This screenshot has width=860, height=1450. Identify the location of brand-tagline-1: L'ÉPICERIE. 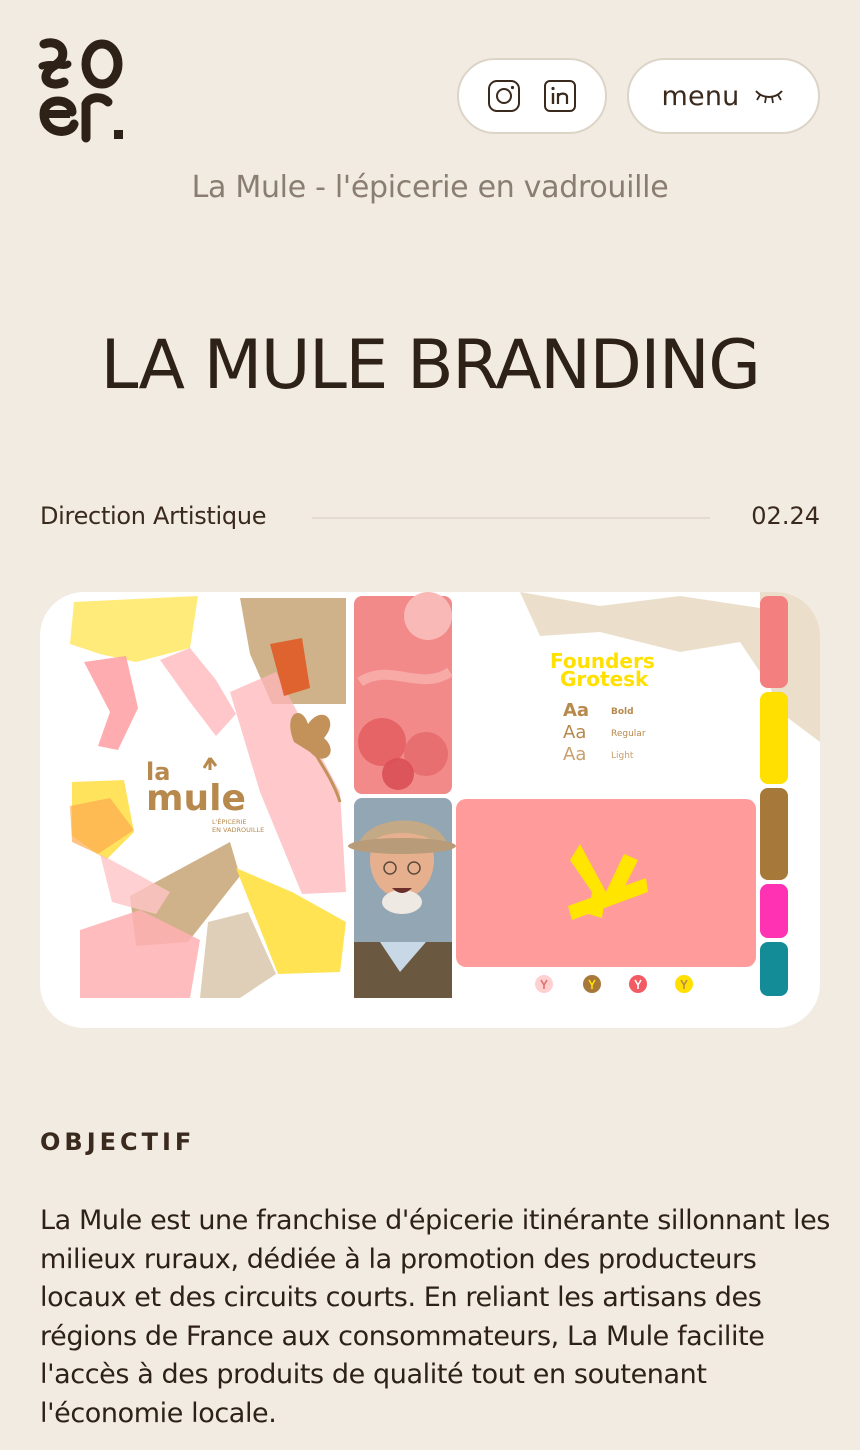
(229, 821).